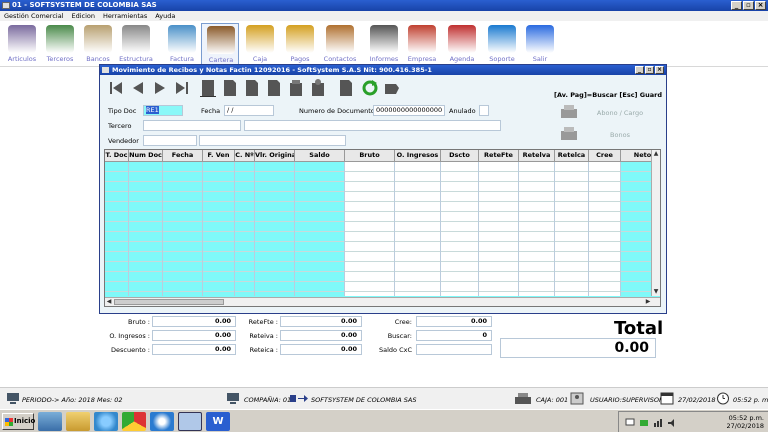 The width and height of the screenshot is (768, 432). What do you see at coordinates (162, 421) in the screenshot?
I see `app-icon-blue` at bounding box center [162, 421].